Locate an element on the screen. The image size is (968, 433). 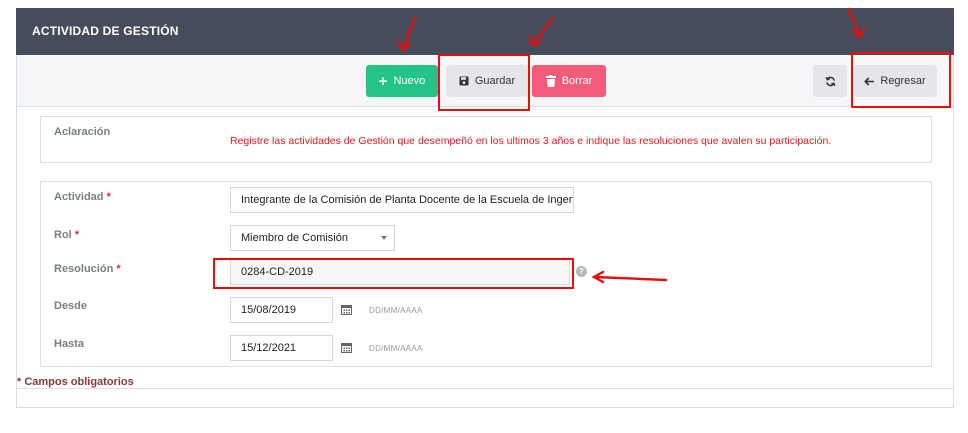
arrow-to-resolucion is located at coordinates (630, 278).